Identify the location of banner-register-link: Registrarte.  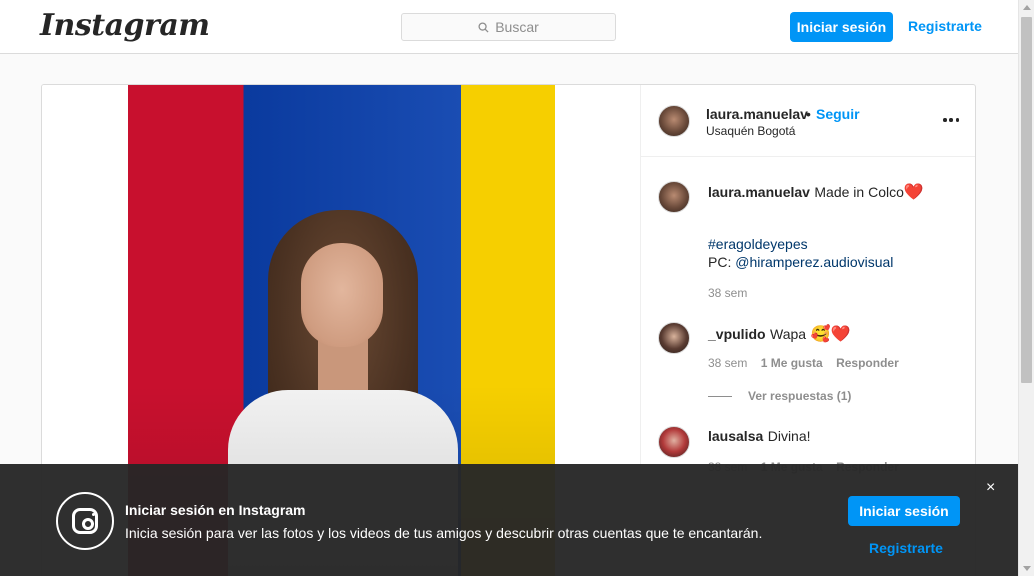
(906, 548).